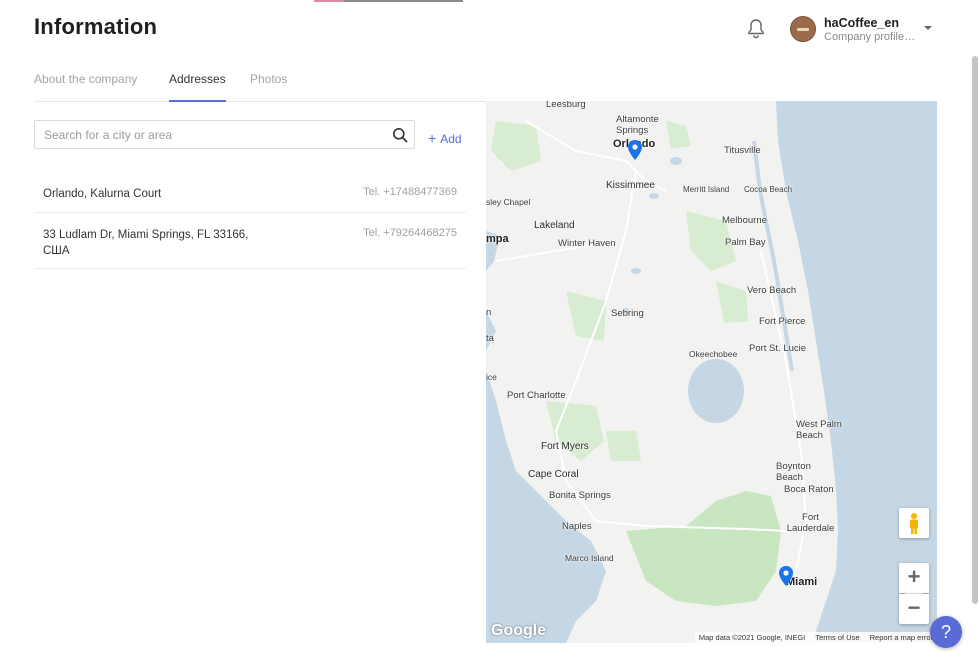  What do you see at coordinates (214, 135) in the screenshot?
I see `search-input` at bounding box center [214, 135].